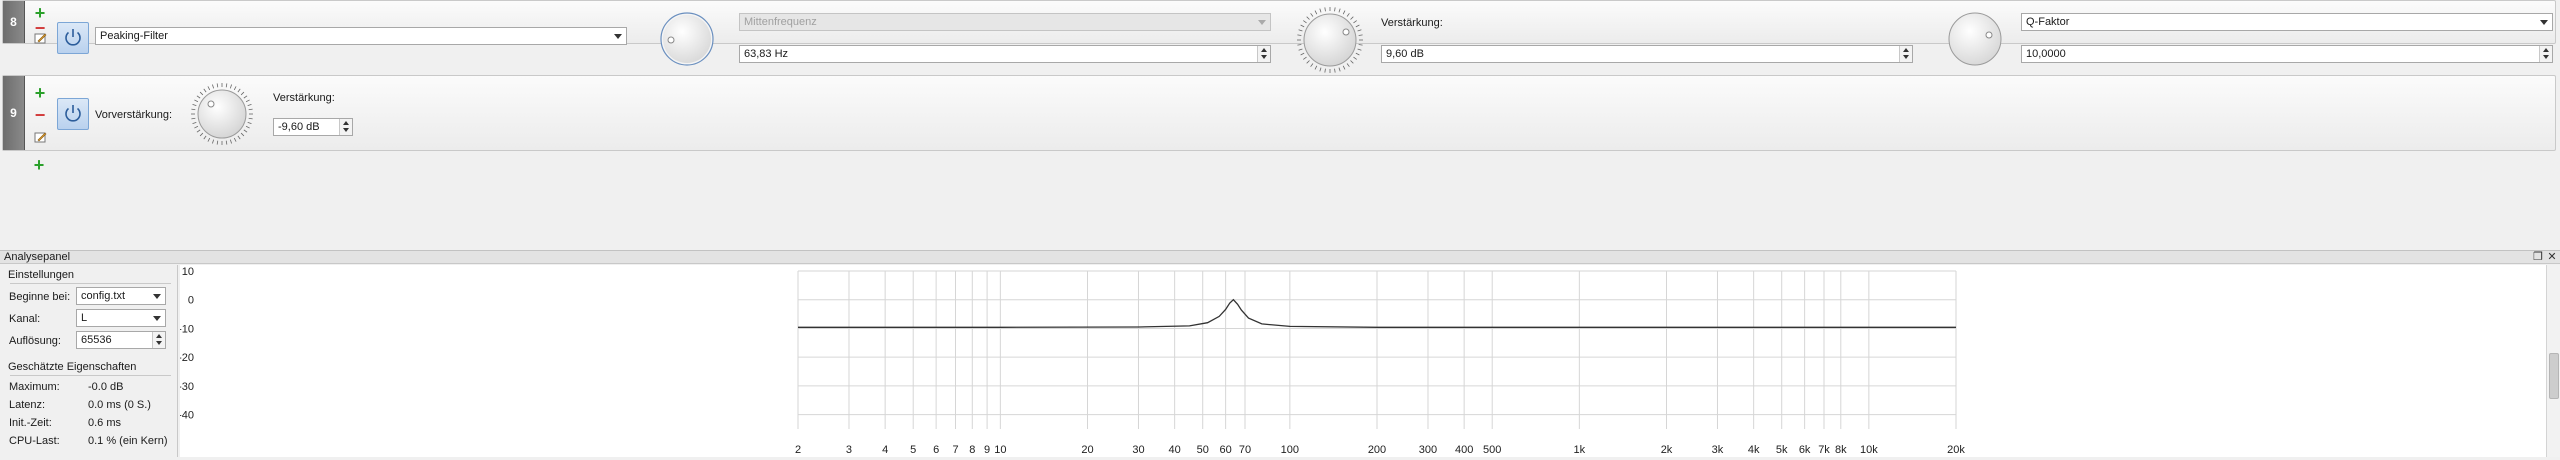 The width and height of the screenshot is (2560, 460). I want to click on y-tick-label: -10, so click(187, 329).